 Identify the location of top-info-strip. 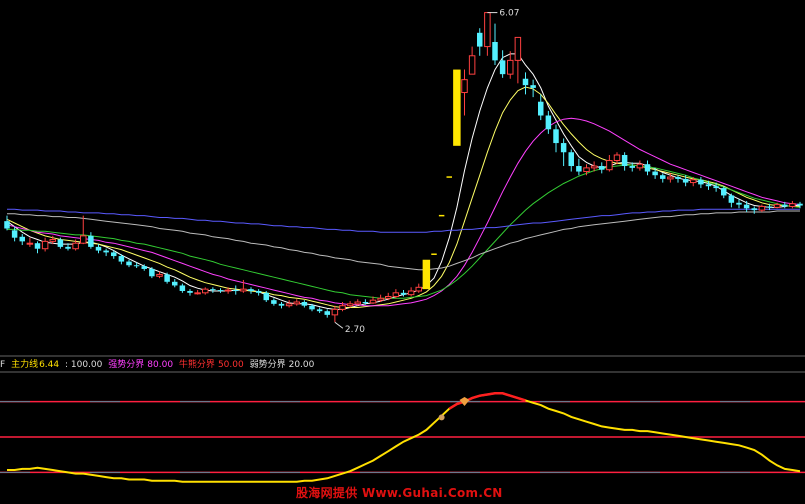
(402, 3).